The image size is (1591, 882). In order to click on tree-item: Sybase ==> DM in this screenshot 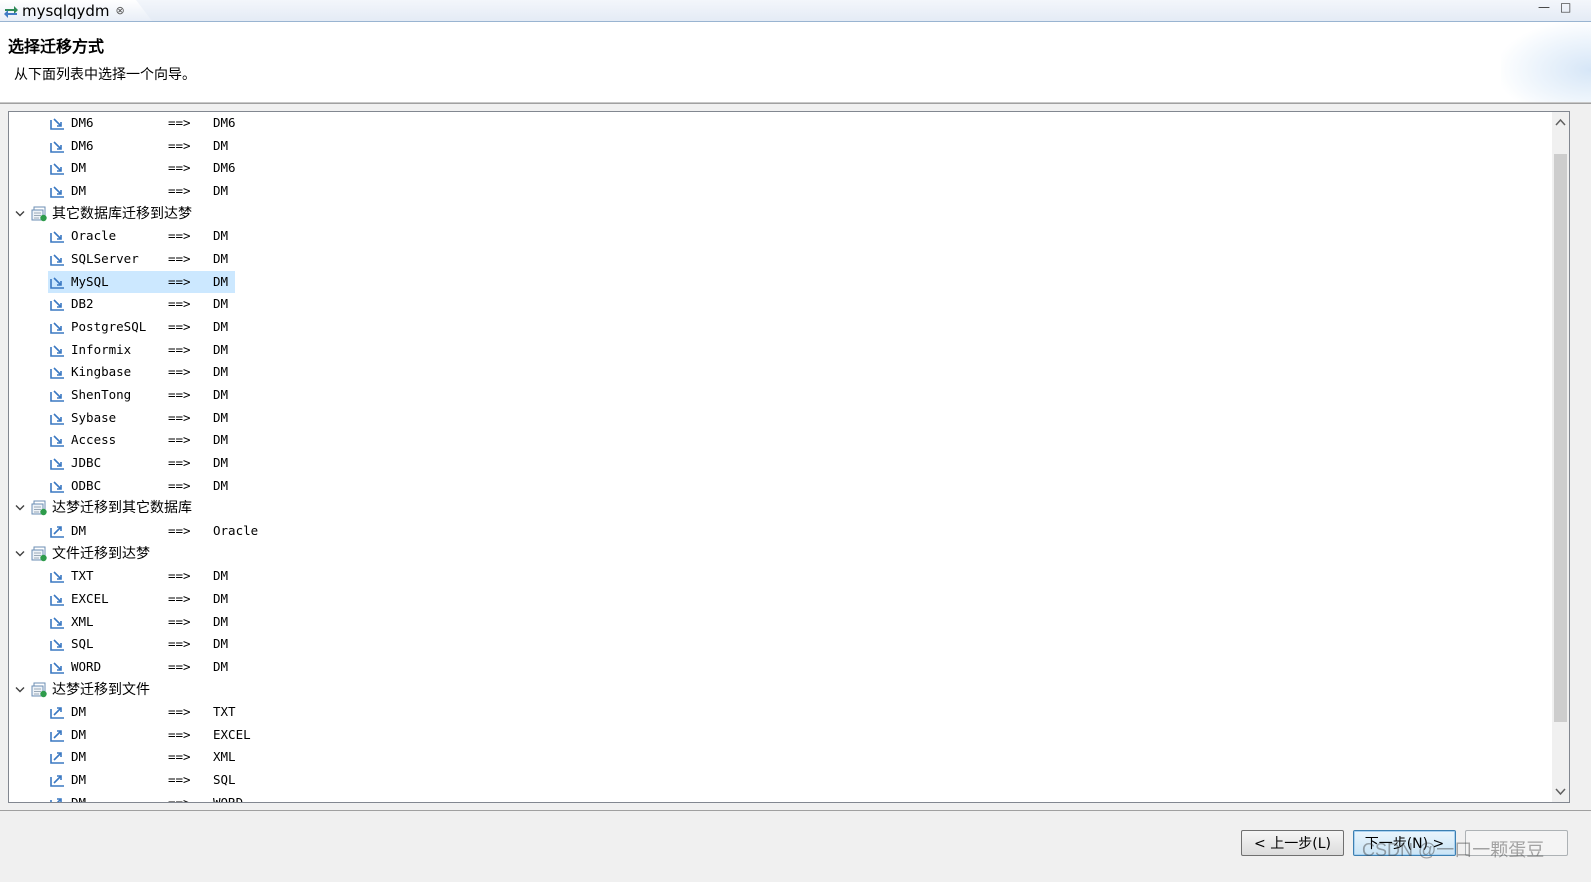, I will do `click(779, 418)`.